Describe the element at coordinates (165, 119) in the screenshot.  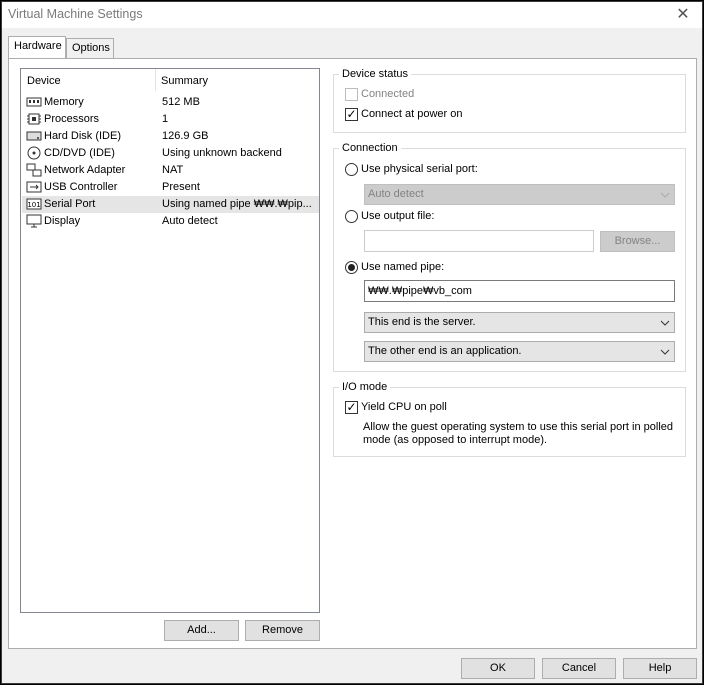
I see `device-summary: 1` at that location.